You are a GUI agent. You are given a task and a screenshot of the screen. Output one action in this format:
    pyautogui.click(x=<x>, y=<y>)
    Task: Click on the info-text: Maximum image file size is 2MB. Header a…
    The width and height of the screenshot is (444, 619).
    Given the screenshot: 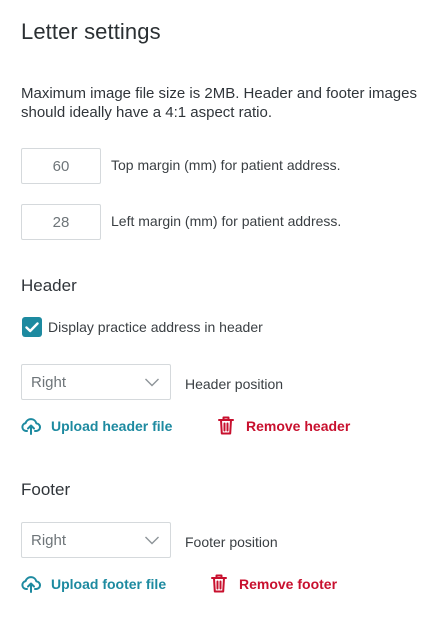 What is the action you would take?
    pyautogui.click(x=232, y=103)
    